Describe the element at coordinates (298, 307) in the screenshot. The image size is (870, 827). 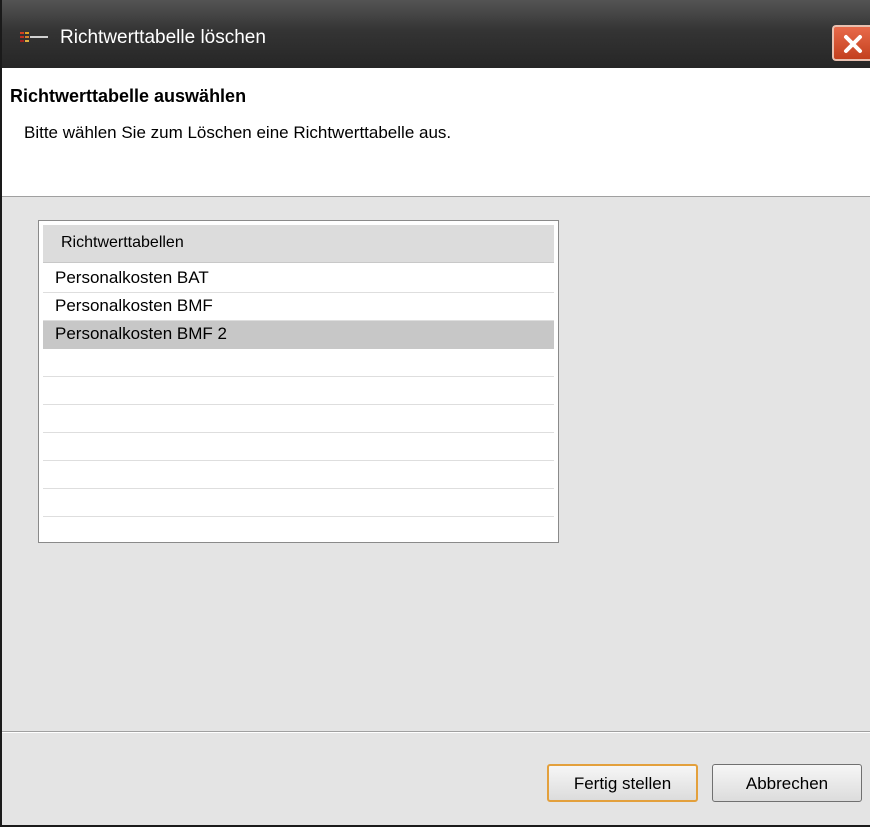
I see `table-row: Personalkosten BMF` at that location.